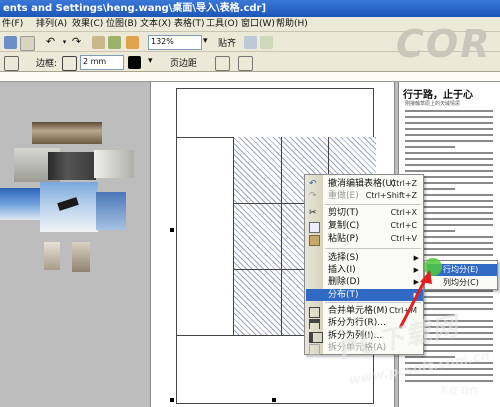 Image resolution: width=500 pixels, height=407 pixels. I want to click on import-icon, so click(98, 42).